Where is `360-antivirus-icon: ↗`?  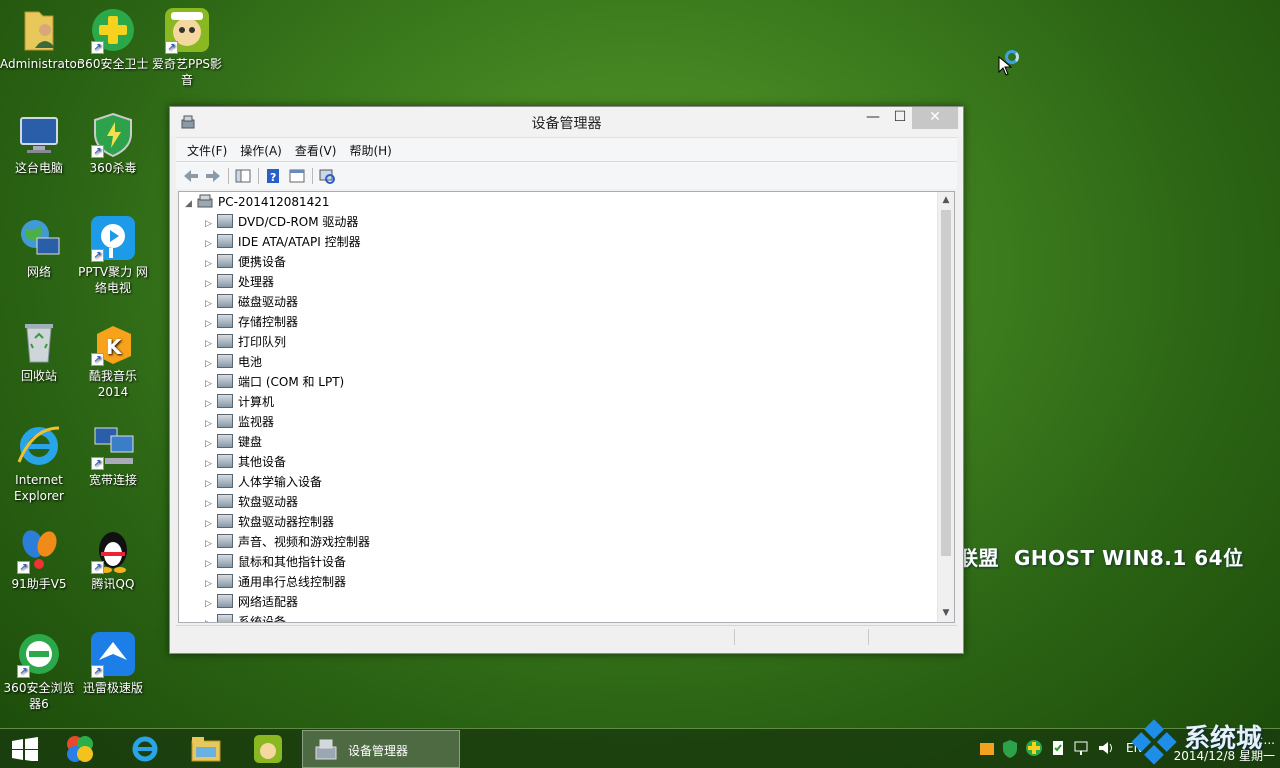 360-antivirus-icon: ↗ is located at coordinates (113, 134).